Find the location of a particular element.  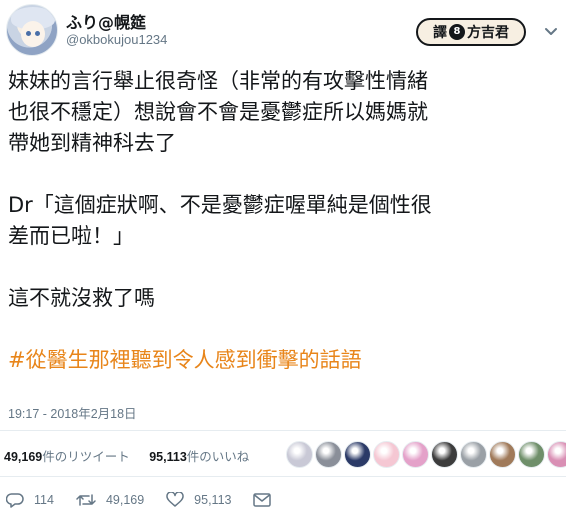

tweet-header: ふり@幌筵 @okbokujou1234 譯 8 方吉君 is located at coordinates (283, 31).